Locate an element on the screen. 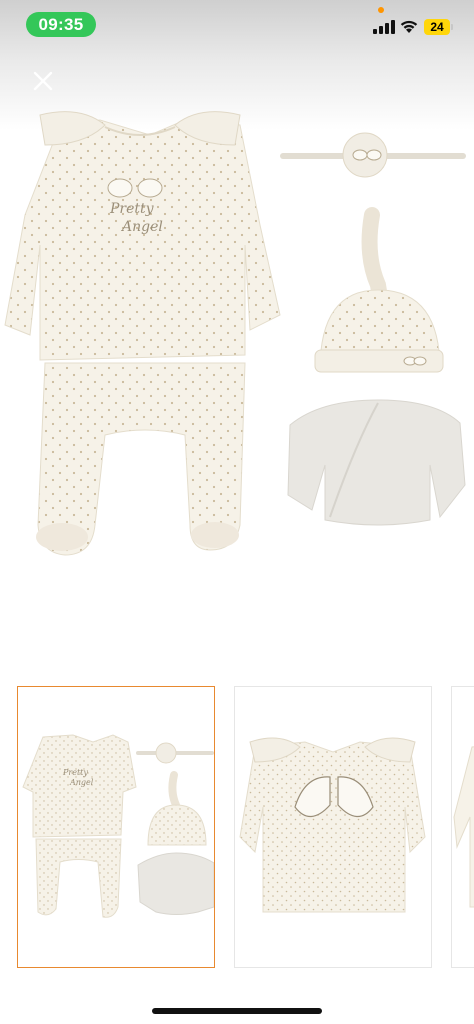 The width and height of the screenshot is (474, 1024). close-icon is located at coordinates (43, 81).